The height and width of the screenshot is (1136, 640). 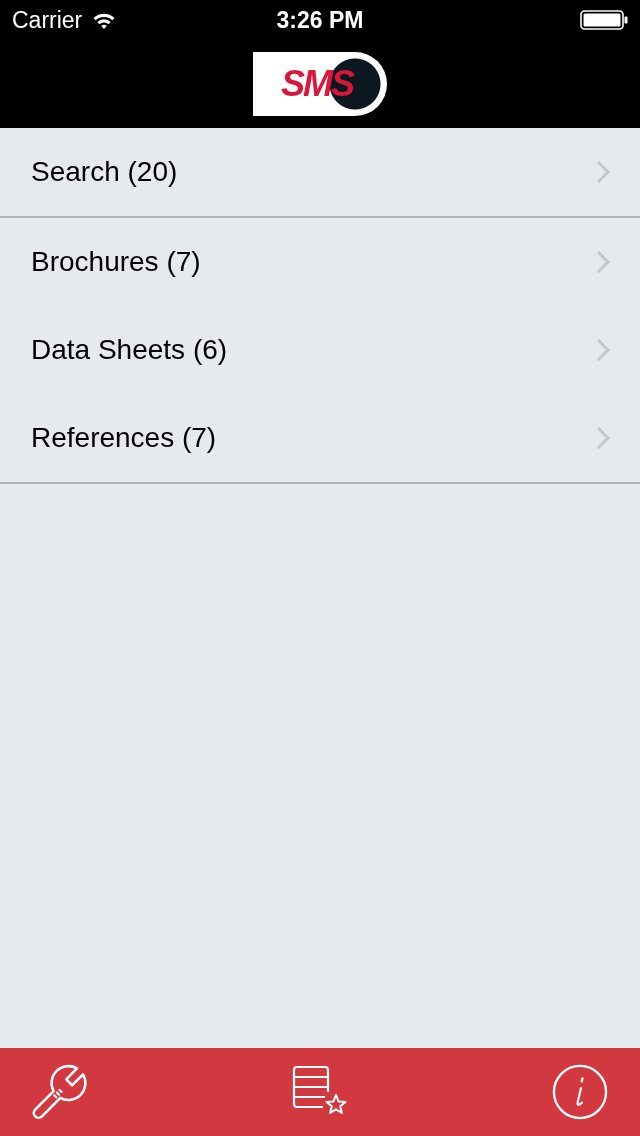 What do you see at coordinates (320, 172) in the screenshot?
I see `menu-item: Search (20)` at bounding box center [320, 172].